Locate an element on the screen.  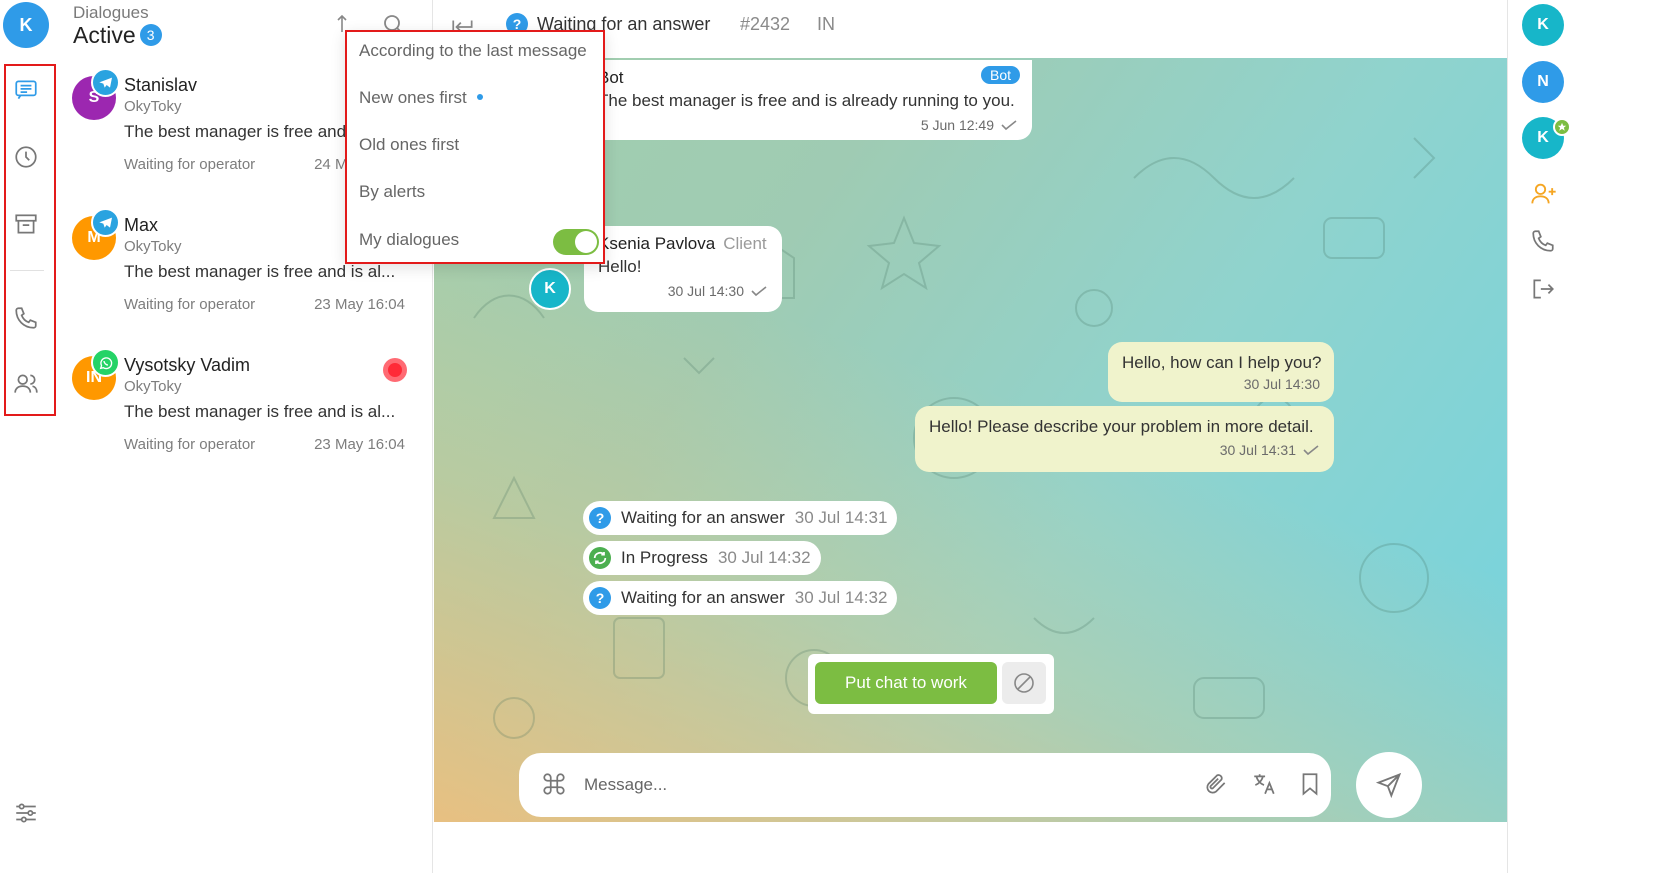
bot-badge: Bot is located at coordinates (1000, 75).